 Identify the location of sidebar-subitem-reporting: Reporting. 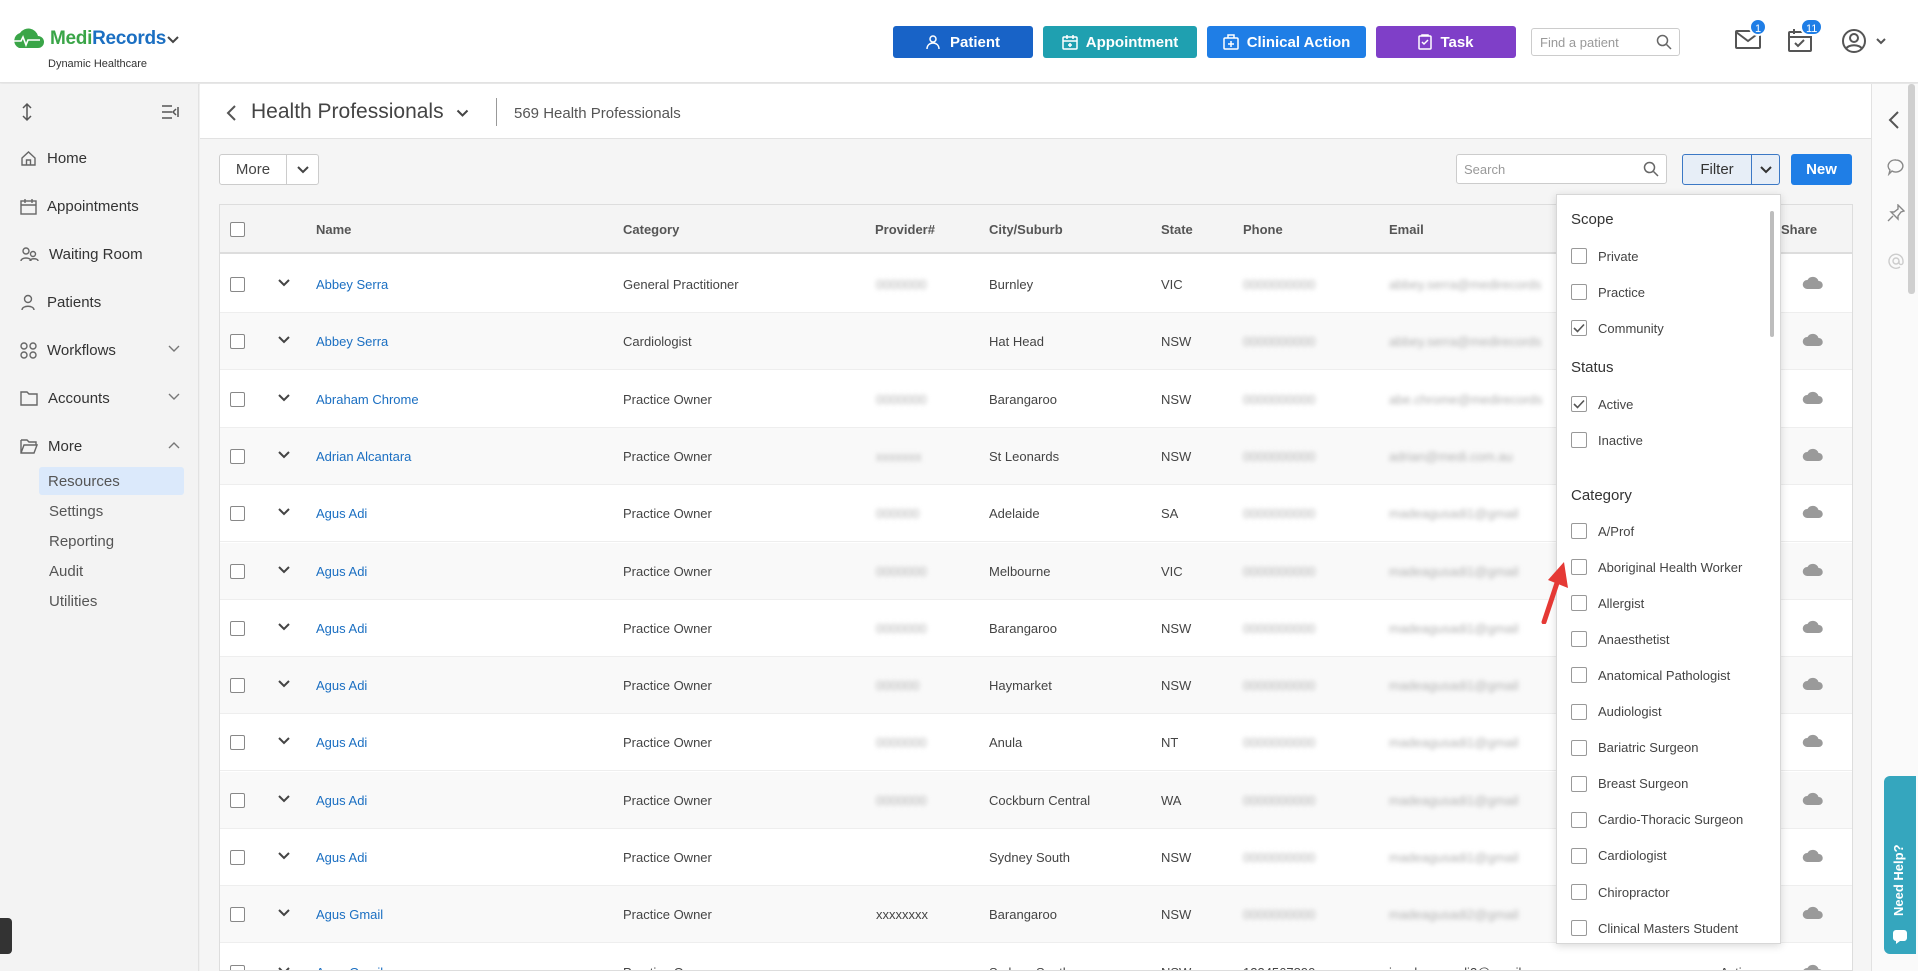
(112, 541).